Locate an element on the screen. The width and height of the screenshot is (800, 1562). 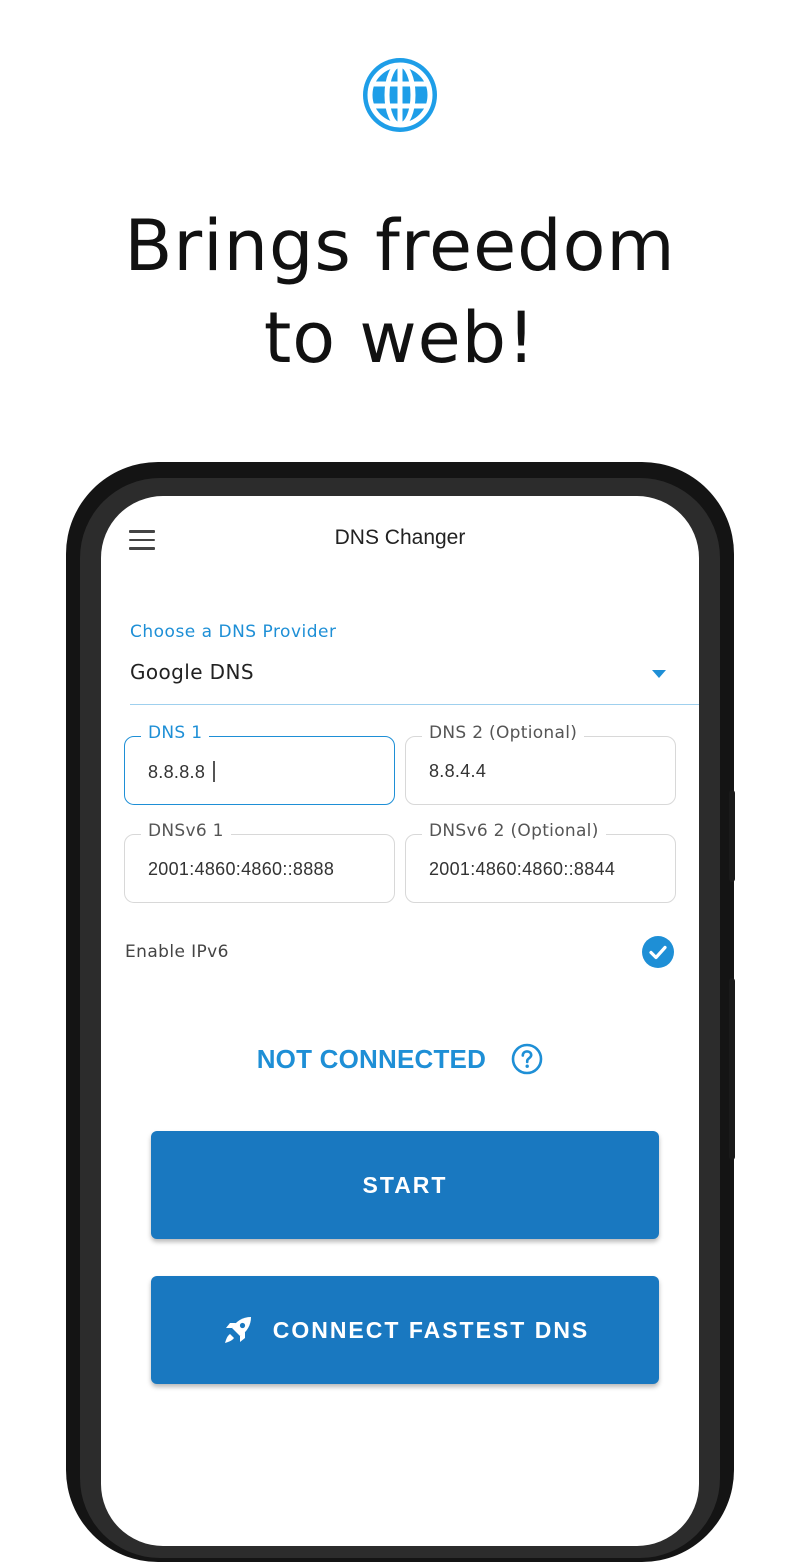
start-button: START is located at coordinates (405, 1185).